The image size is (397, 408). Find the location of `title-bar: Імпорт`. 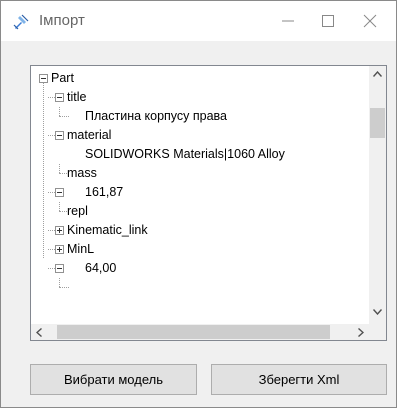

title-bar: Імпорт is located at coordinates (198, 21).